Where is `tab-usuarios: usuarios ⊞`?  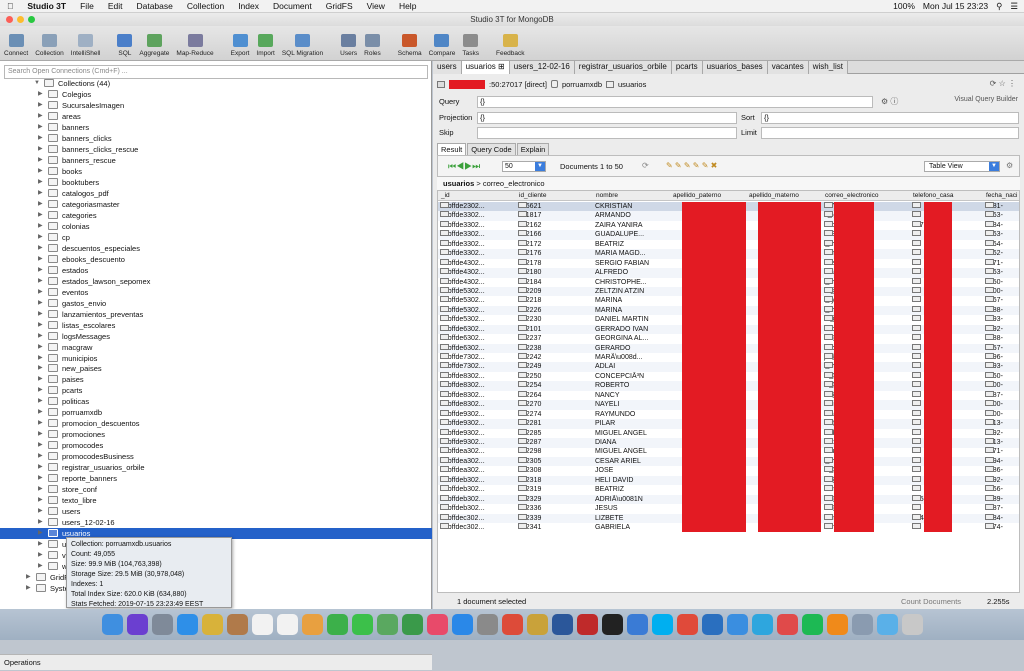 tab-usuarios: usuarios ⊞ is located at coordinates (485, 67).